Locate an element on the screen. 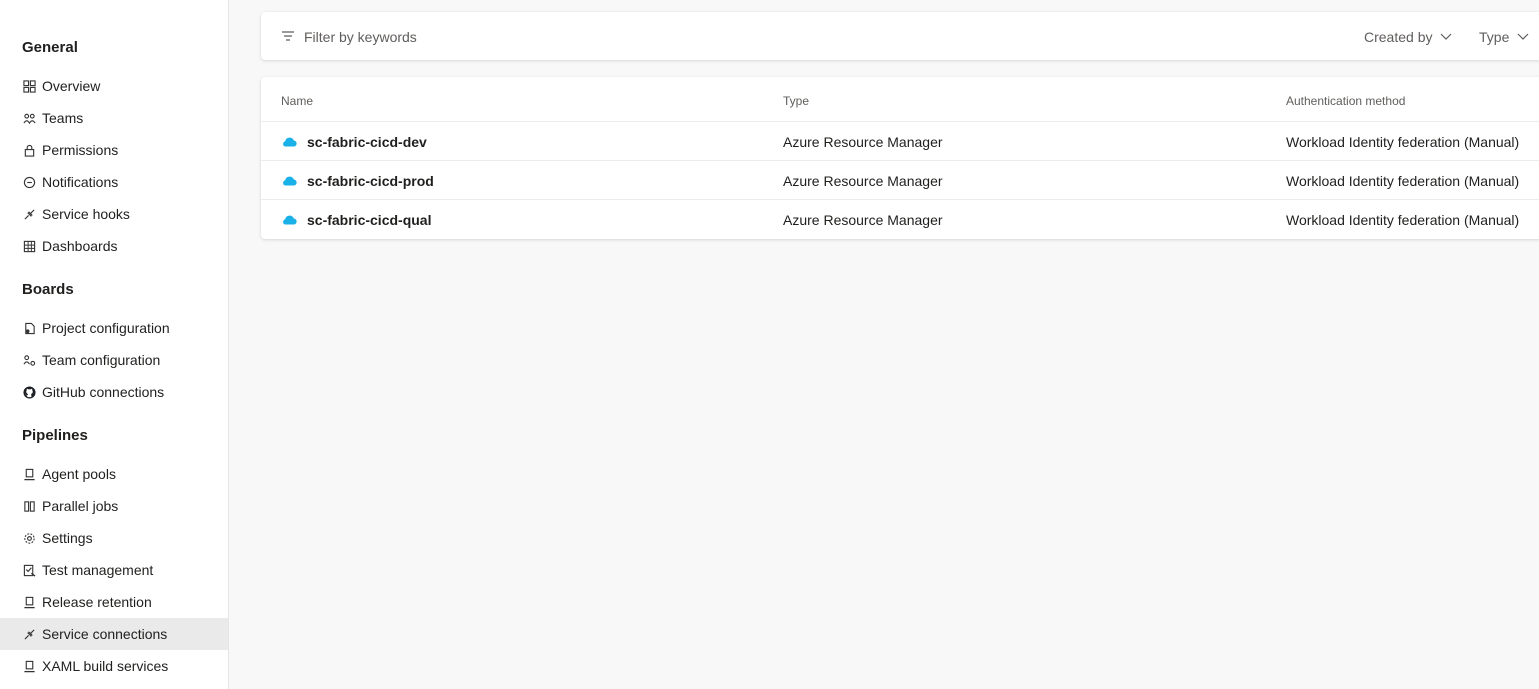  overview-icon is located at coordinates (29, 86).